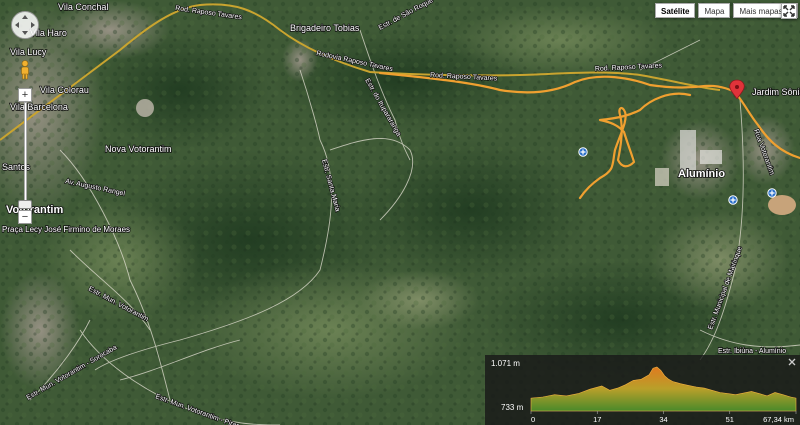  I want to click on fullscreen-button, so click(789, 11).